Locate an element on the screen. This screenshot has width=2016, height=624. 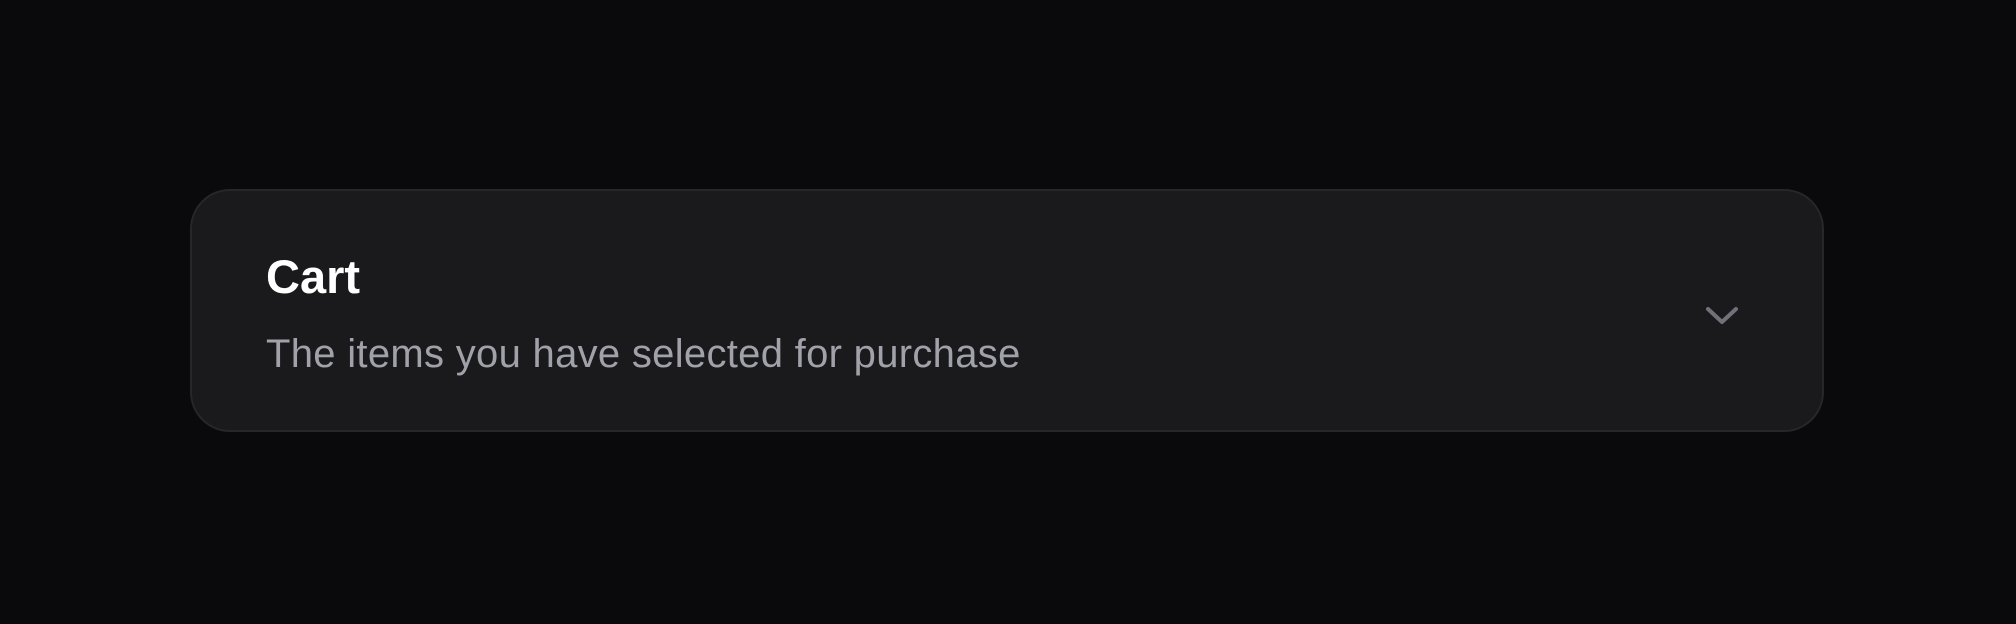
chevron-down-icon is located at coordinates (1722, 316).